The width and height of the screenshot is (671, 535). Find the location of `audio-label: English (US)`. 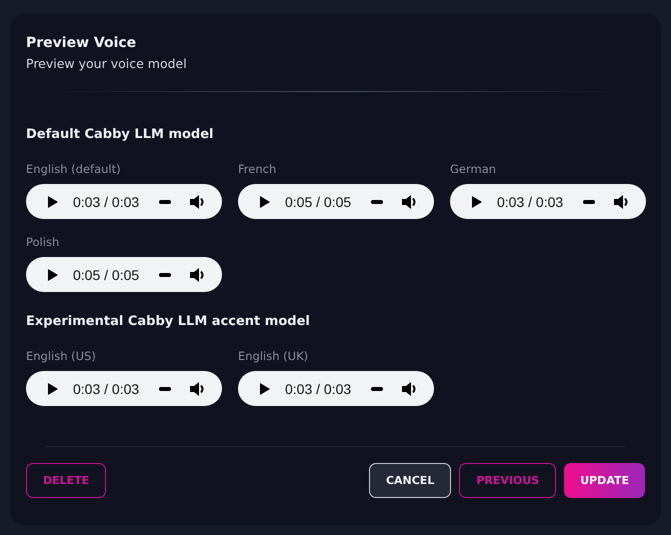

audio-label: English (US) is located at coordinates (61, 356).